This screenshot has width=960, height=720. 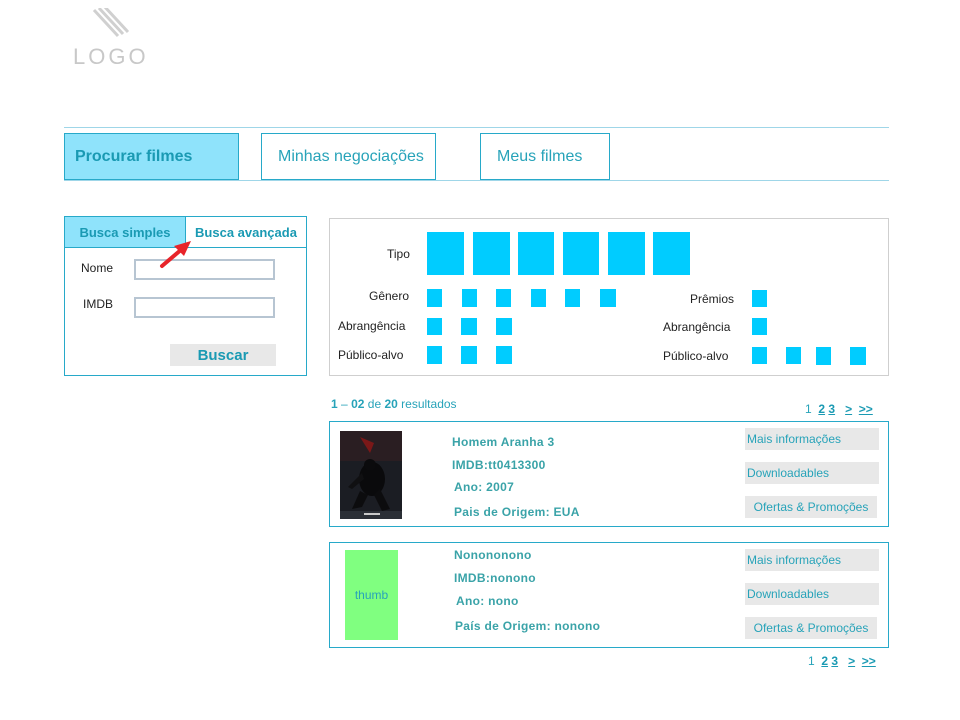 I want to click on results-summary: 1 – 02 de 20 resultados, so click(x=394, y=404).